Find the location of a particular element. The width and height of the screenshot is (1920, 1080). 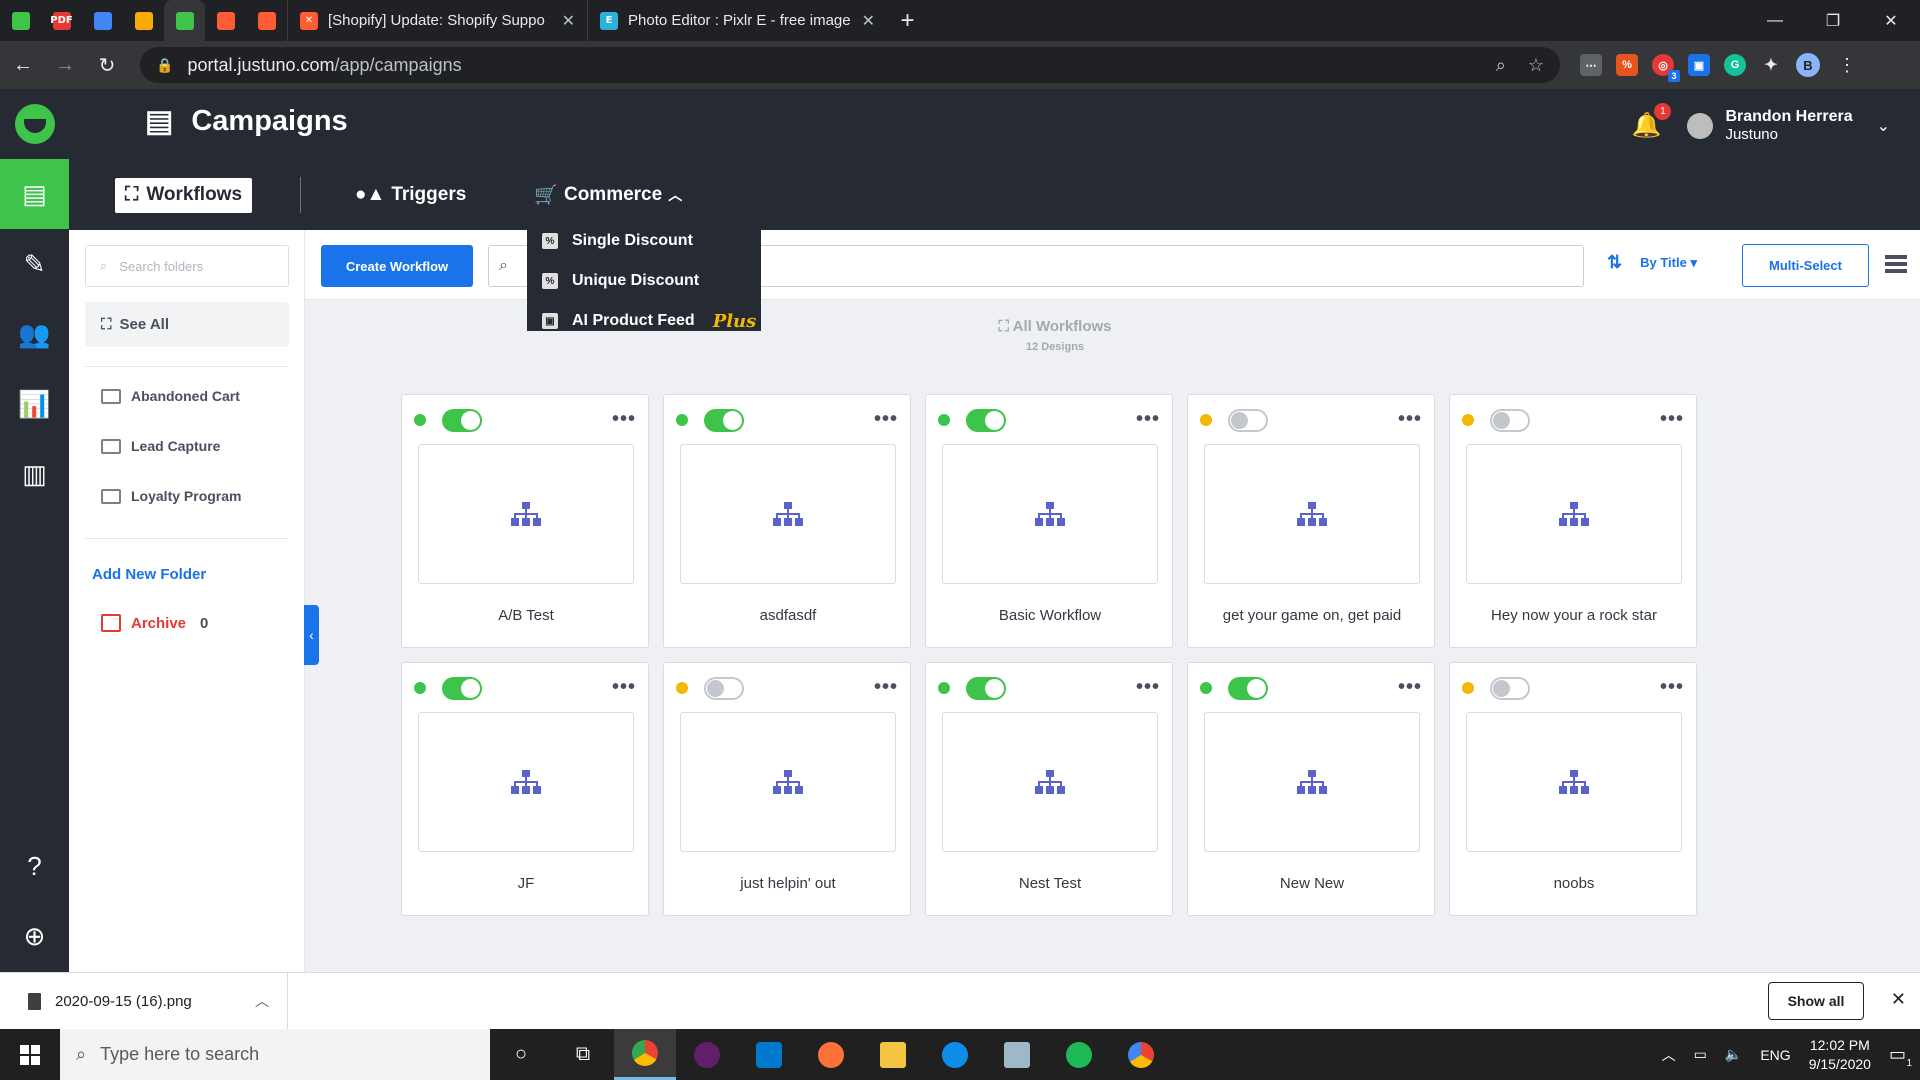

close-icon: ✕ is located at coordinates (1898, 999).